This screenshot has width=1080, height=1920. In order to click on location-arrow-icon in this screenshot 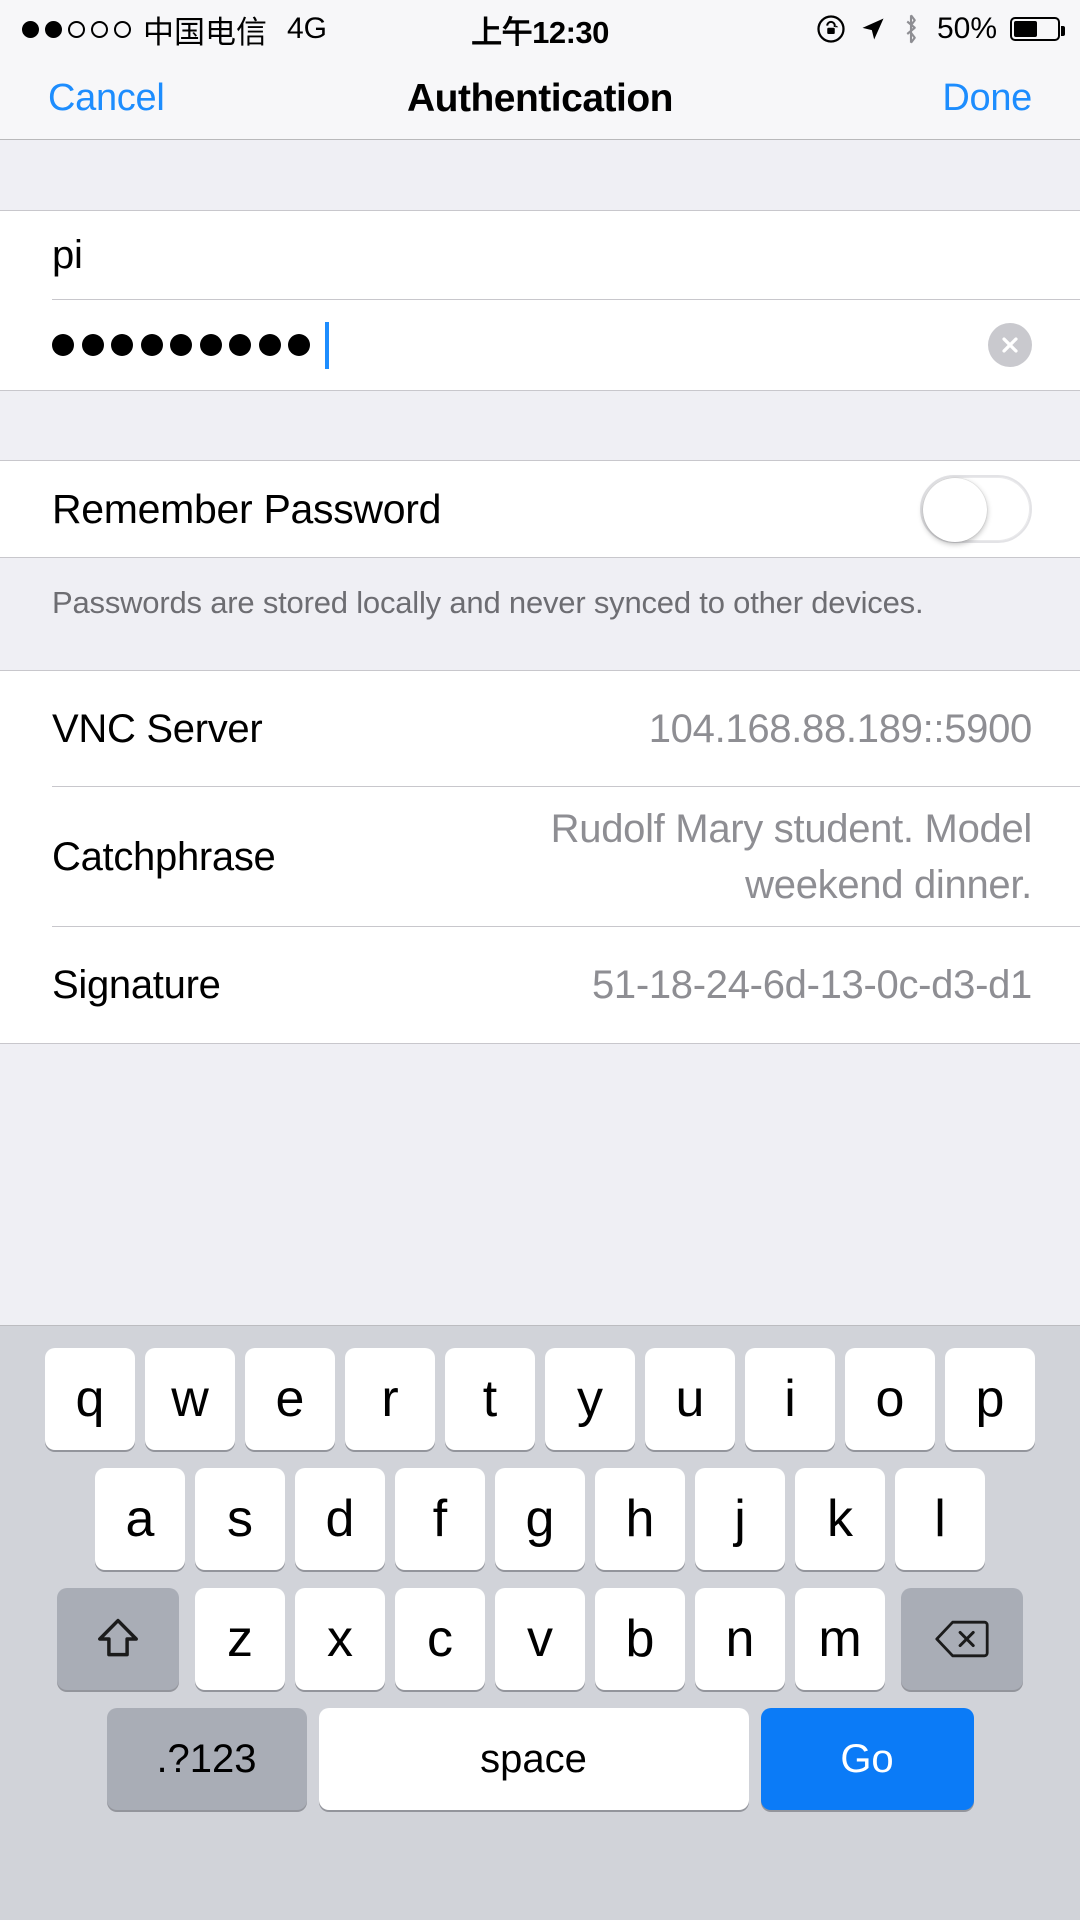, I will do `click(873, 29)`.